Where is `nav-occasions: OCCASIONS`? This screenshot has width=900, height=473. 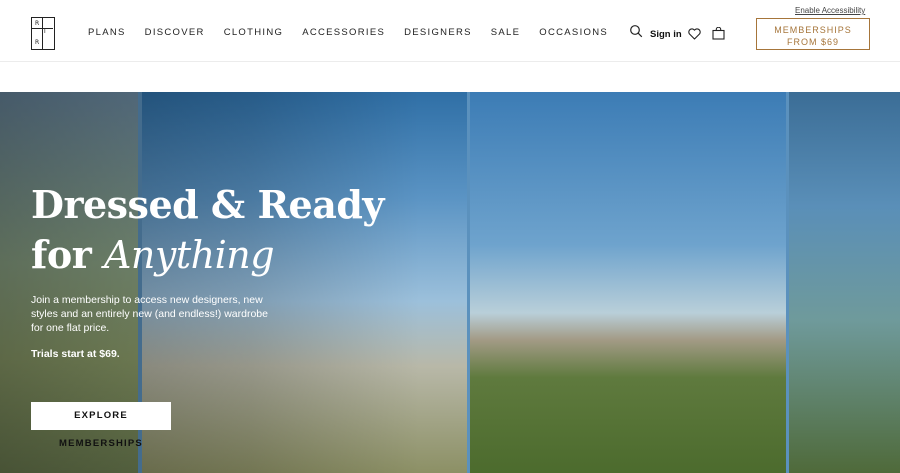
nav-occasions: OCCASIONS is located at coordinates (573, 32).